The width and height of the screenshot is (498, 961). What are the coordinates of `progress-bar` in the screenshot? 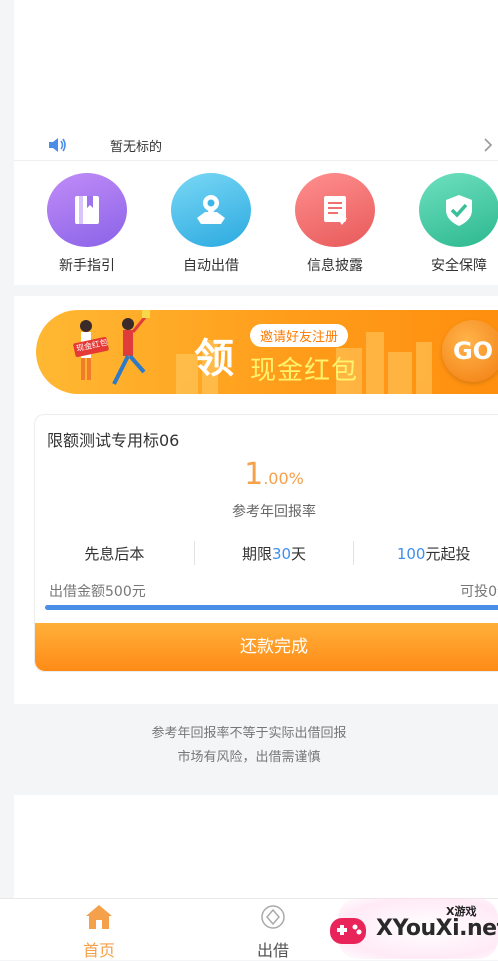 It's located at (271, 607).